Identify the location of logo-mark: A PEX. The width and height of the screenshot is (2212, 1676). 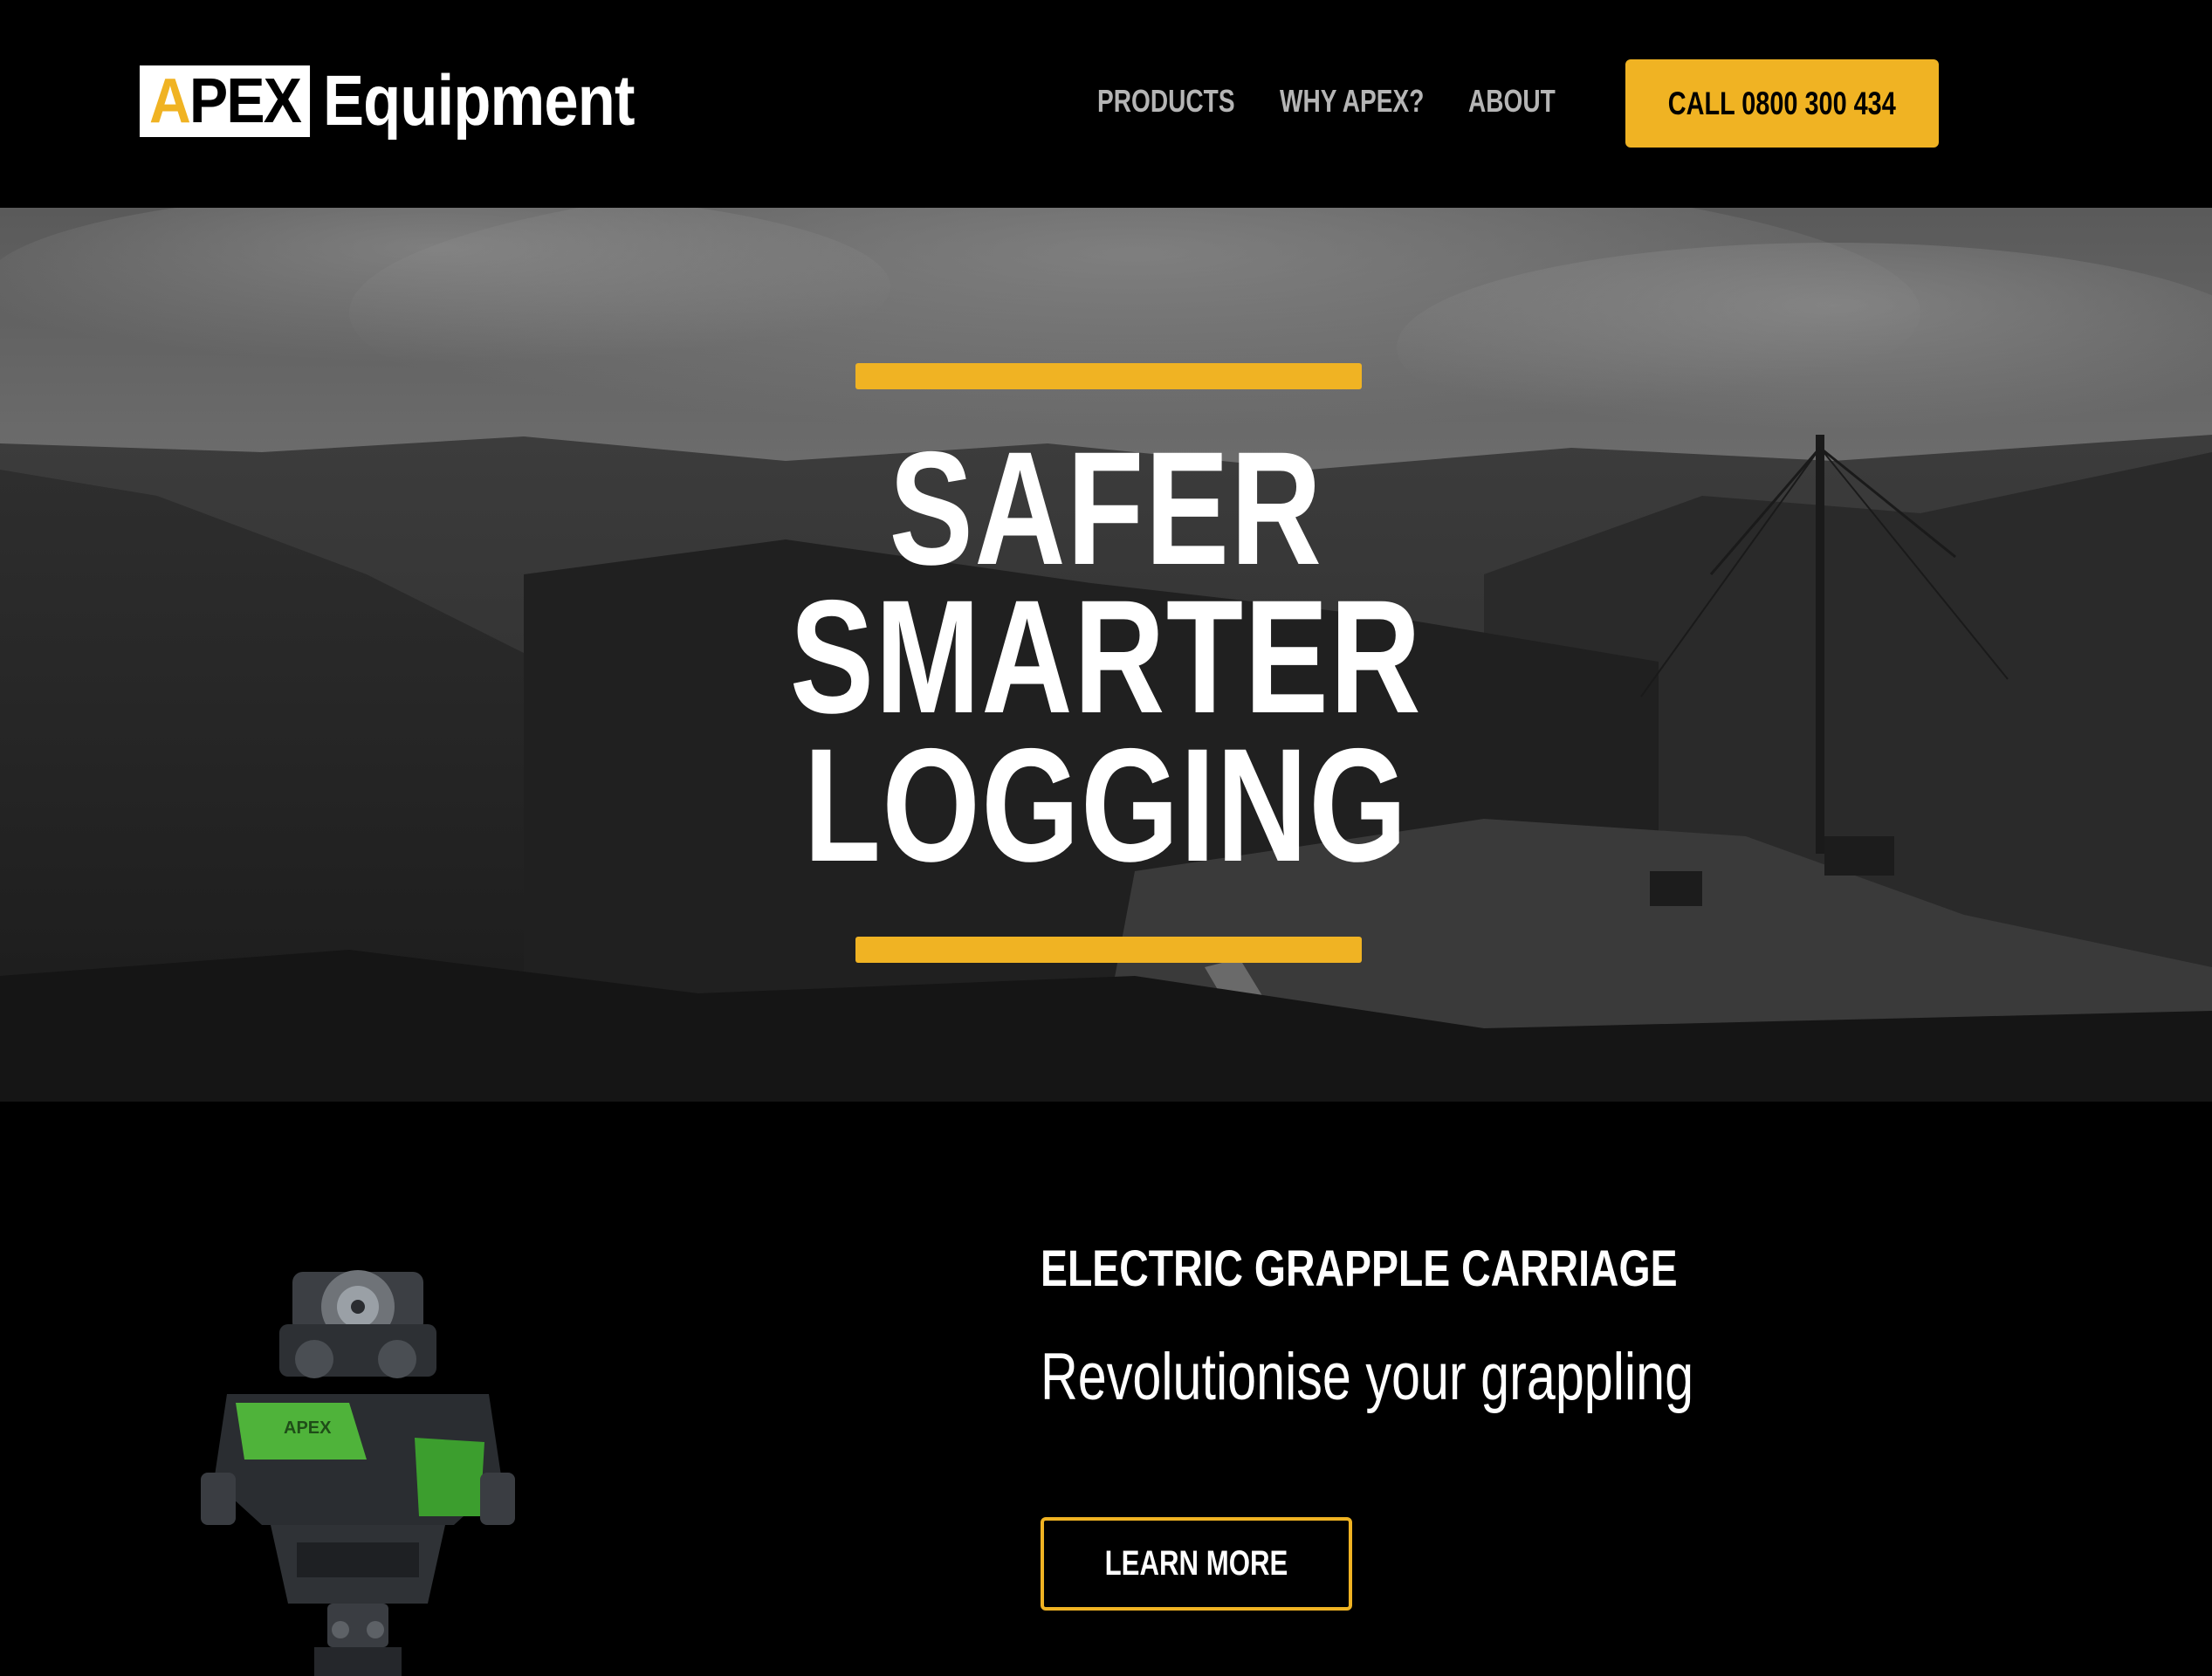
(226, 101).